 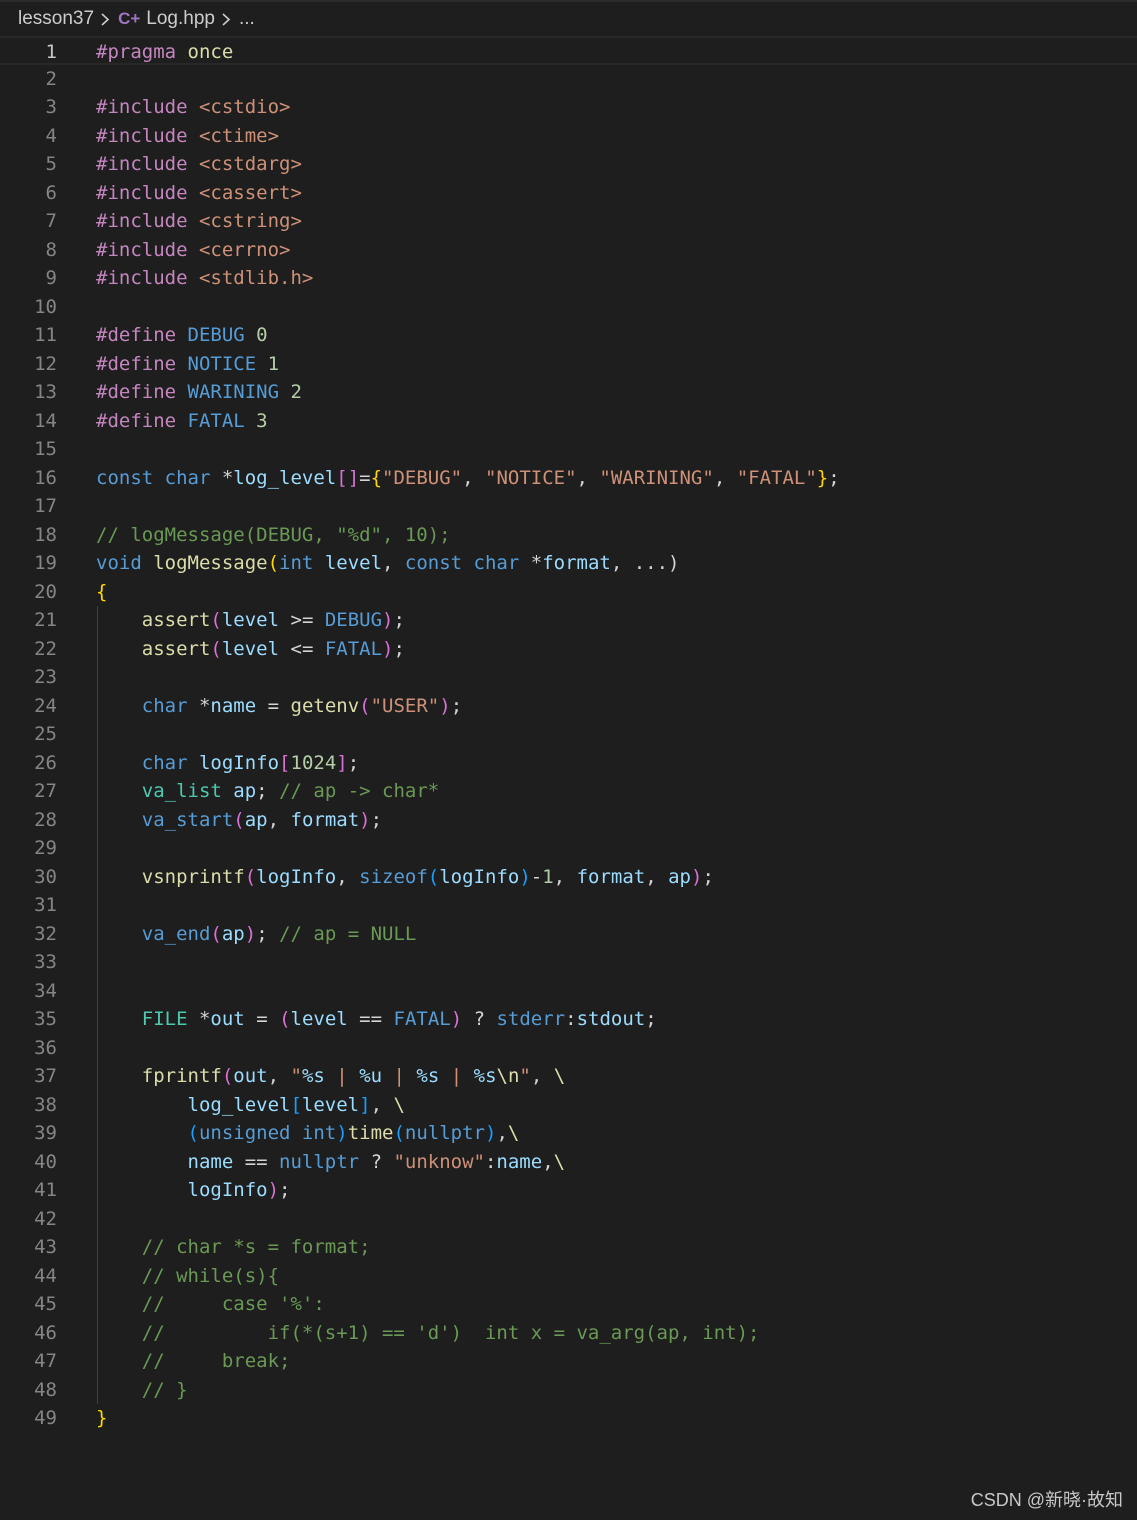 What do you see at coordinates (525, 1076) in the screenshot?
I see `code-token: "` at bounding box center [525, 1076].